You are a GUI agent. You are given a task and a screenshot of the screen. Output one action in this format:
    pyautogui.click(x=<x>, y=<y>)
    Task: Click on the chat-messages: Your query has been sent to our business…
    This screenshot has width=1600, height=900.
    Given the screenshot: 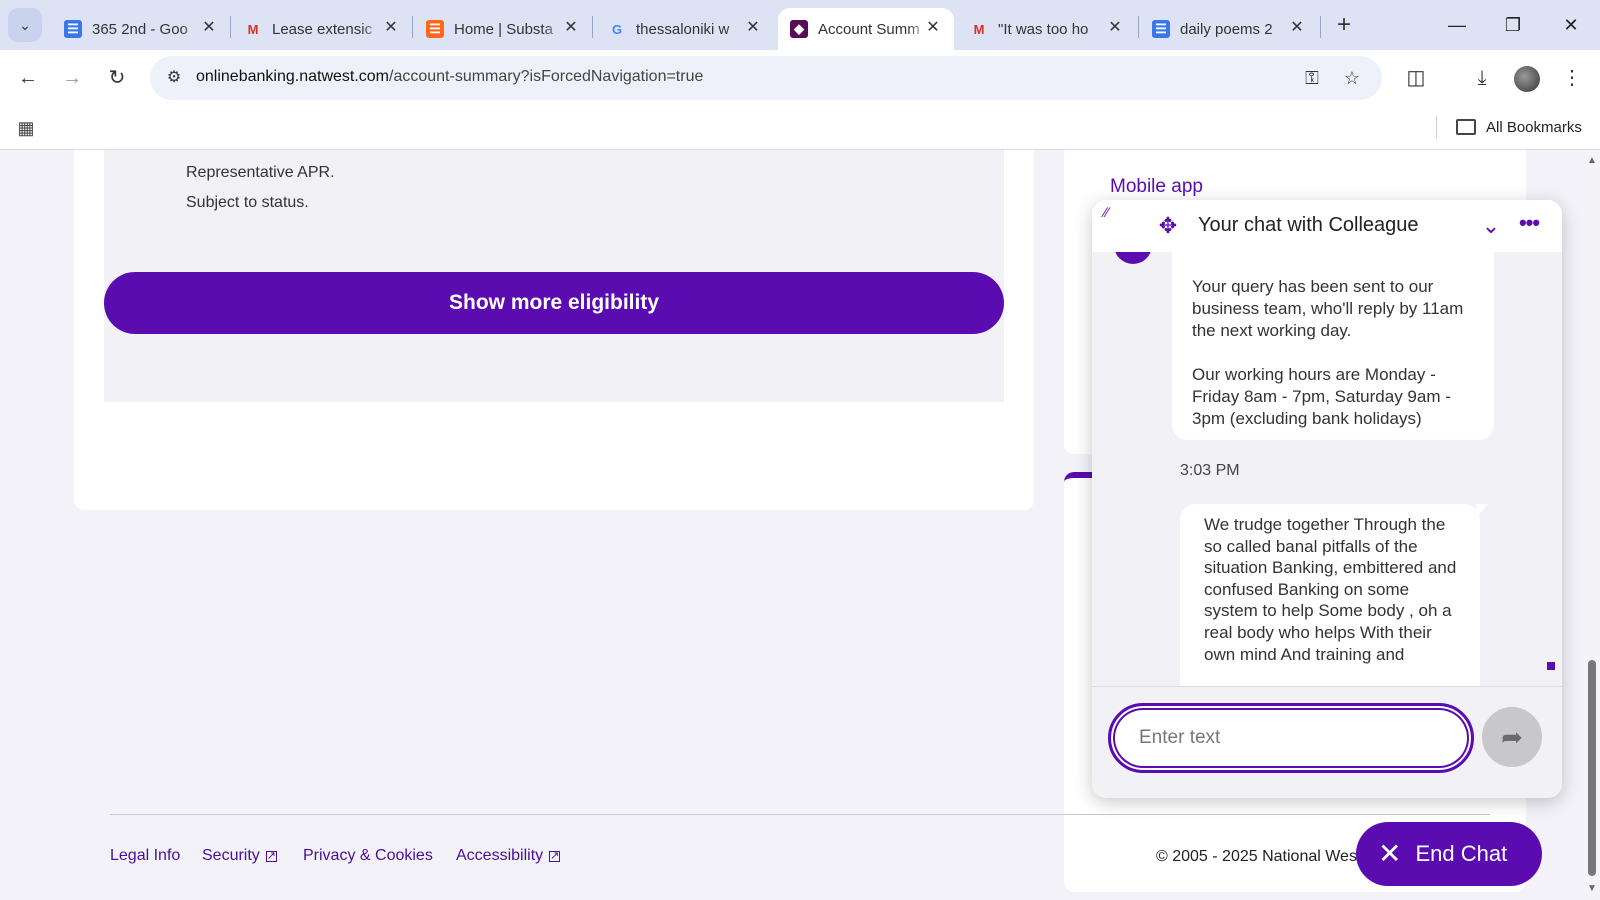 What is the action you would take?
    pyautogui.click(x=1327, y=469)
    